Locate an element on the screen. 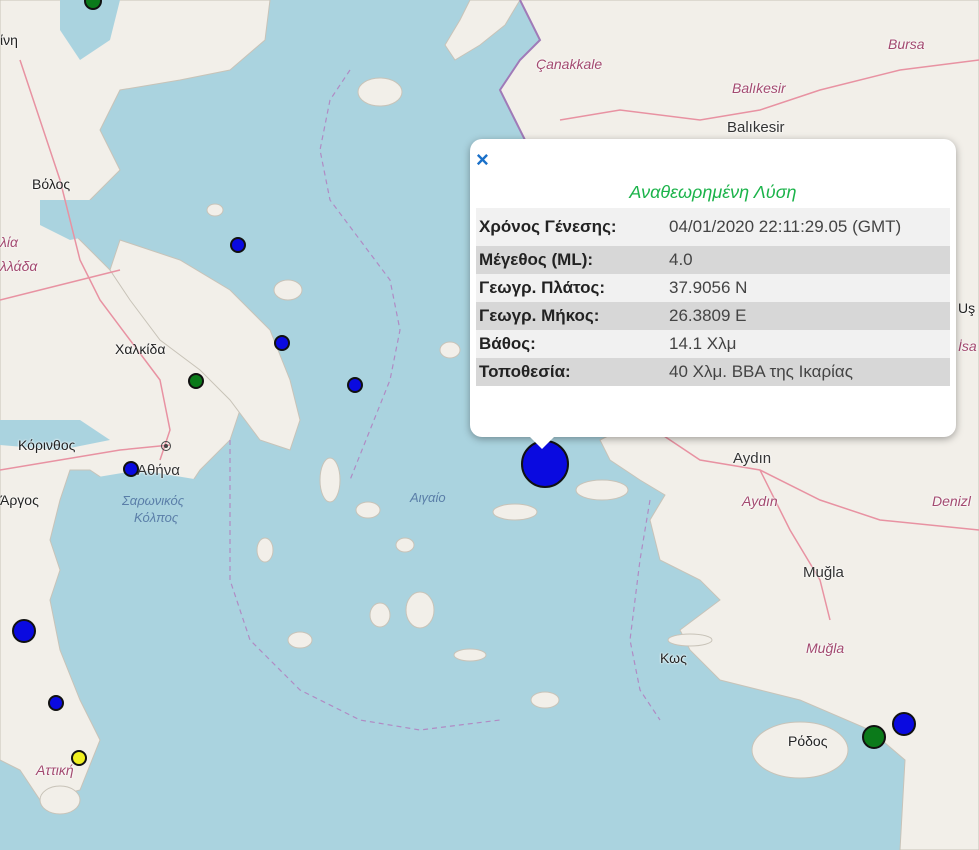 This screenshot has height=850, width=979. detail-row-longitude: Γεωγρ. Μήκος: 26.3809 E is located at coordinates (713, 316).